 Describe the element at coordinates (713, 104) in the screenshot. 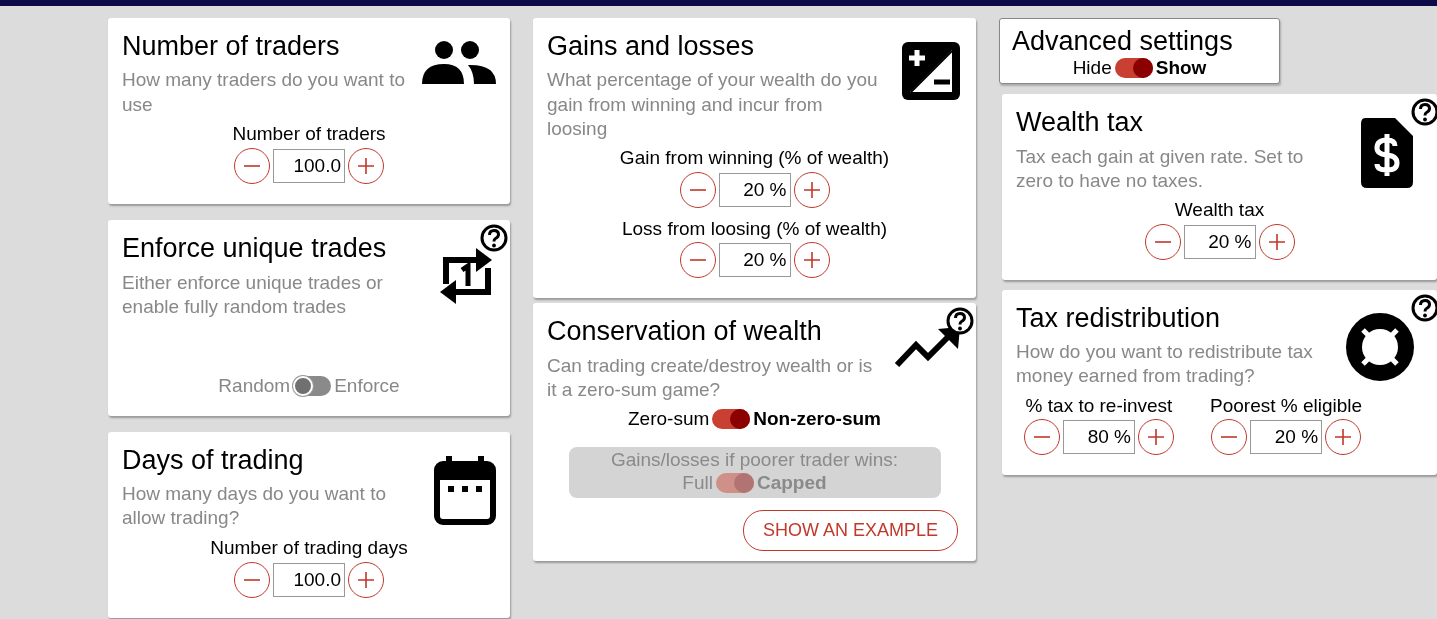

I see `card-description: What percentage of your wealth do you gain from winning and incur from loosing` at that location.